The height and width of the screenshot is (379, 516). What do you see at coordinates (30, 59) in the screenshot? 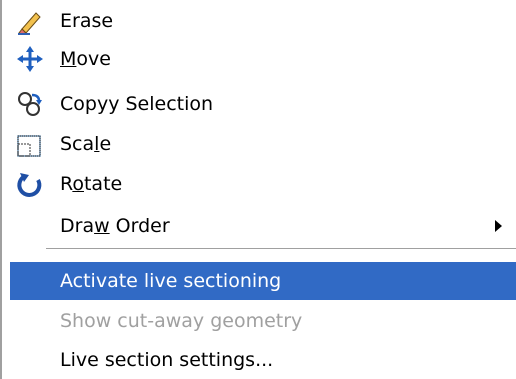
I see `move-icon` at bounding box center [30, 59].